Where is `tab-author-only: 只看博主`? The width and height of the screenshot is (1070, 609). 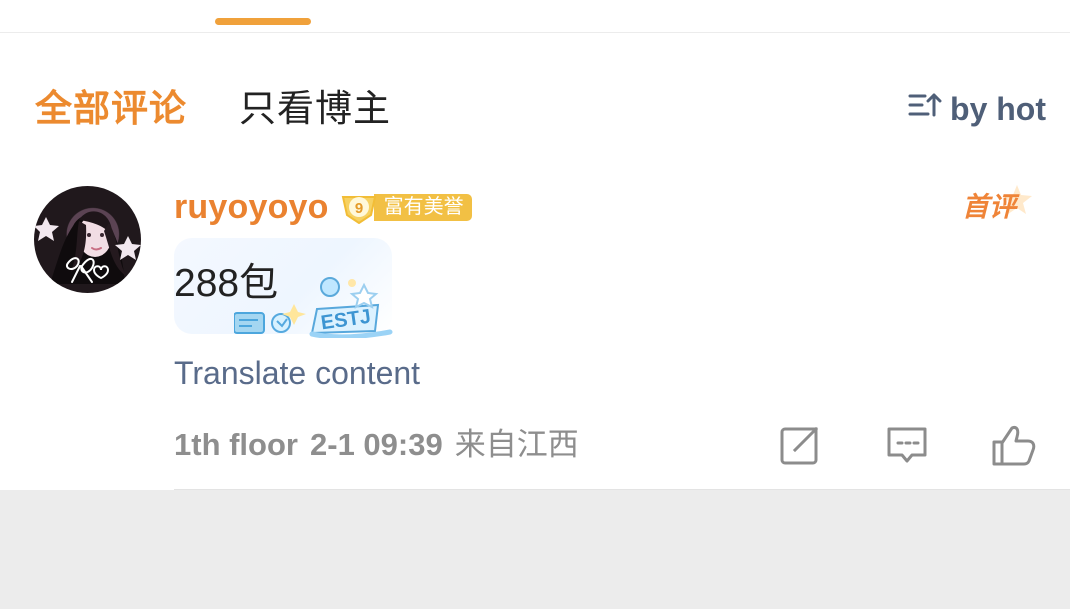
tab-author-only: 只看博主 is located at coordinates (315, 109).